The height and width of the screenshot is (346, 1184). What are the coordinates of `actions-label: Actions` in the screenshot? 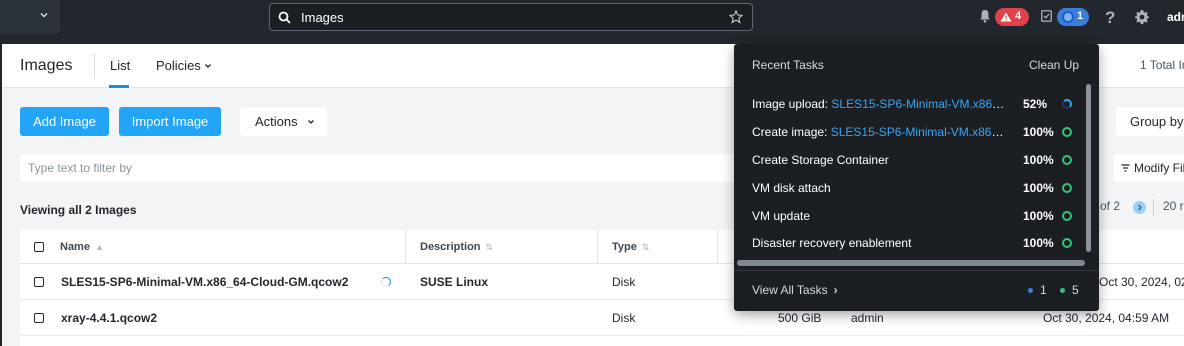 It's located at (276, 121).